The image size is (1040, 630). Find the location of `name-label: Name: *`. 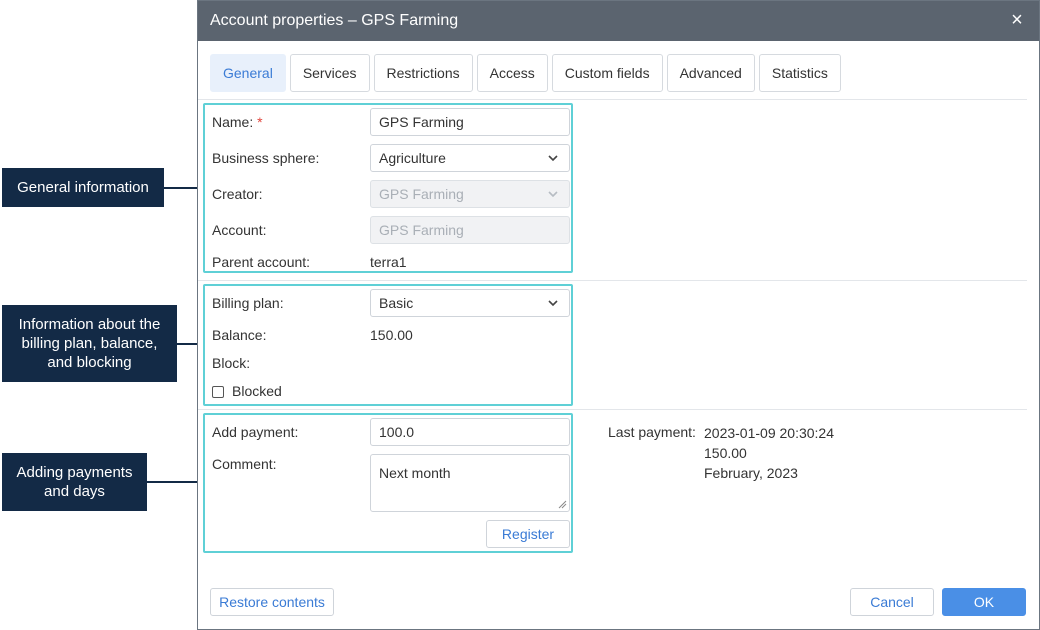

name-label: Name: * is located at coordinates (237, 122).